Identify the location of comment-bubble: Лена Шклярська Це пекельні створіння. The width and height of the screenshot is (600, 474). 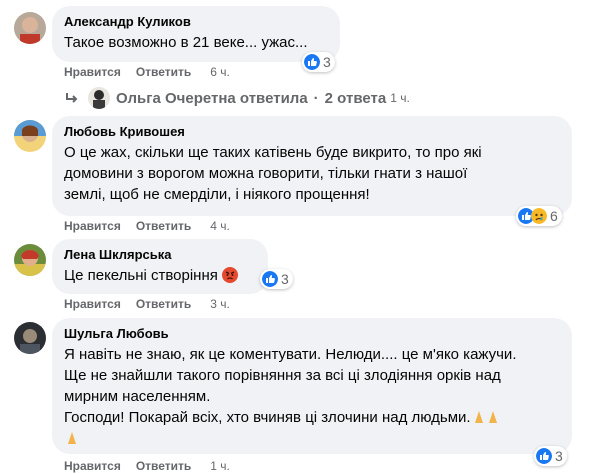
(160, 266).